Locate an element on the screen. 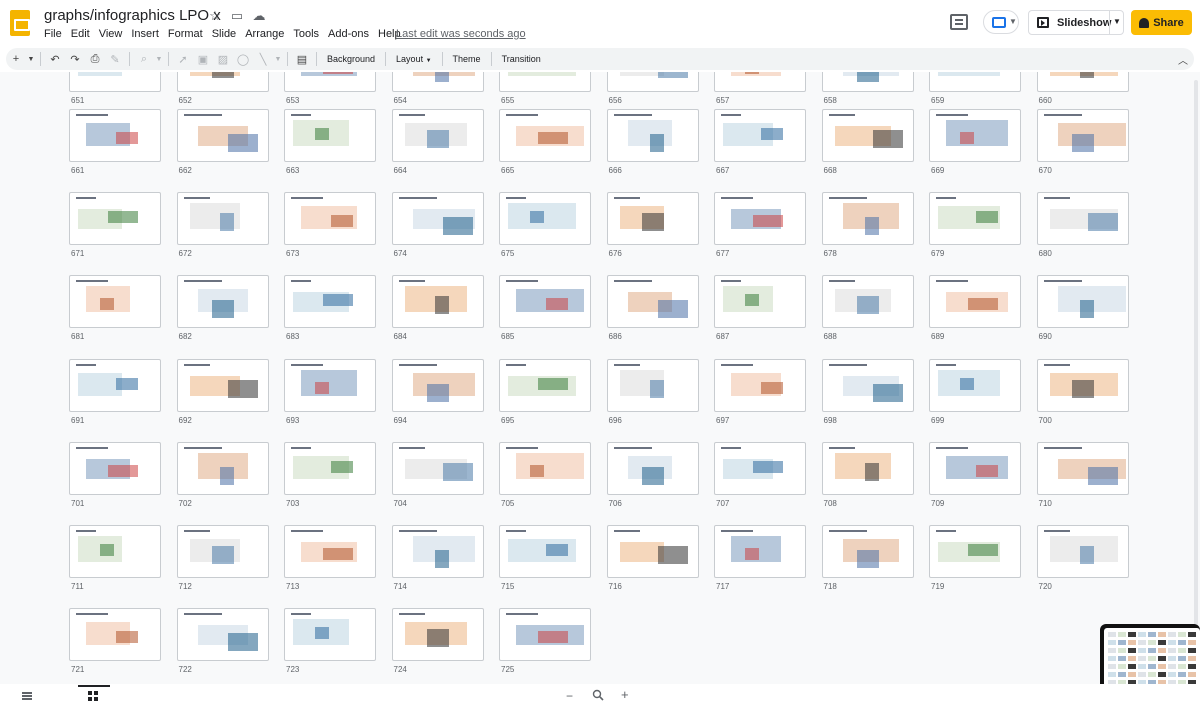 The height and width of the screenshot is (706, 1200). layout-button: Layout ▼ is located at coordinates (414, 59).